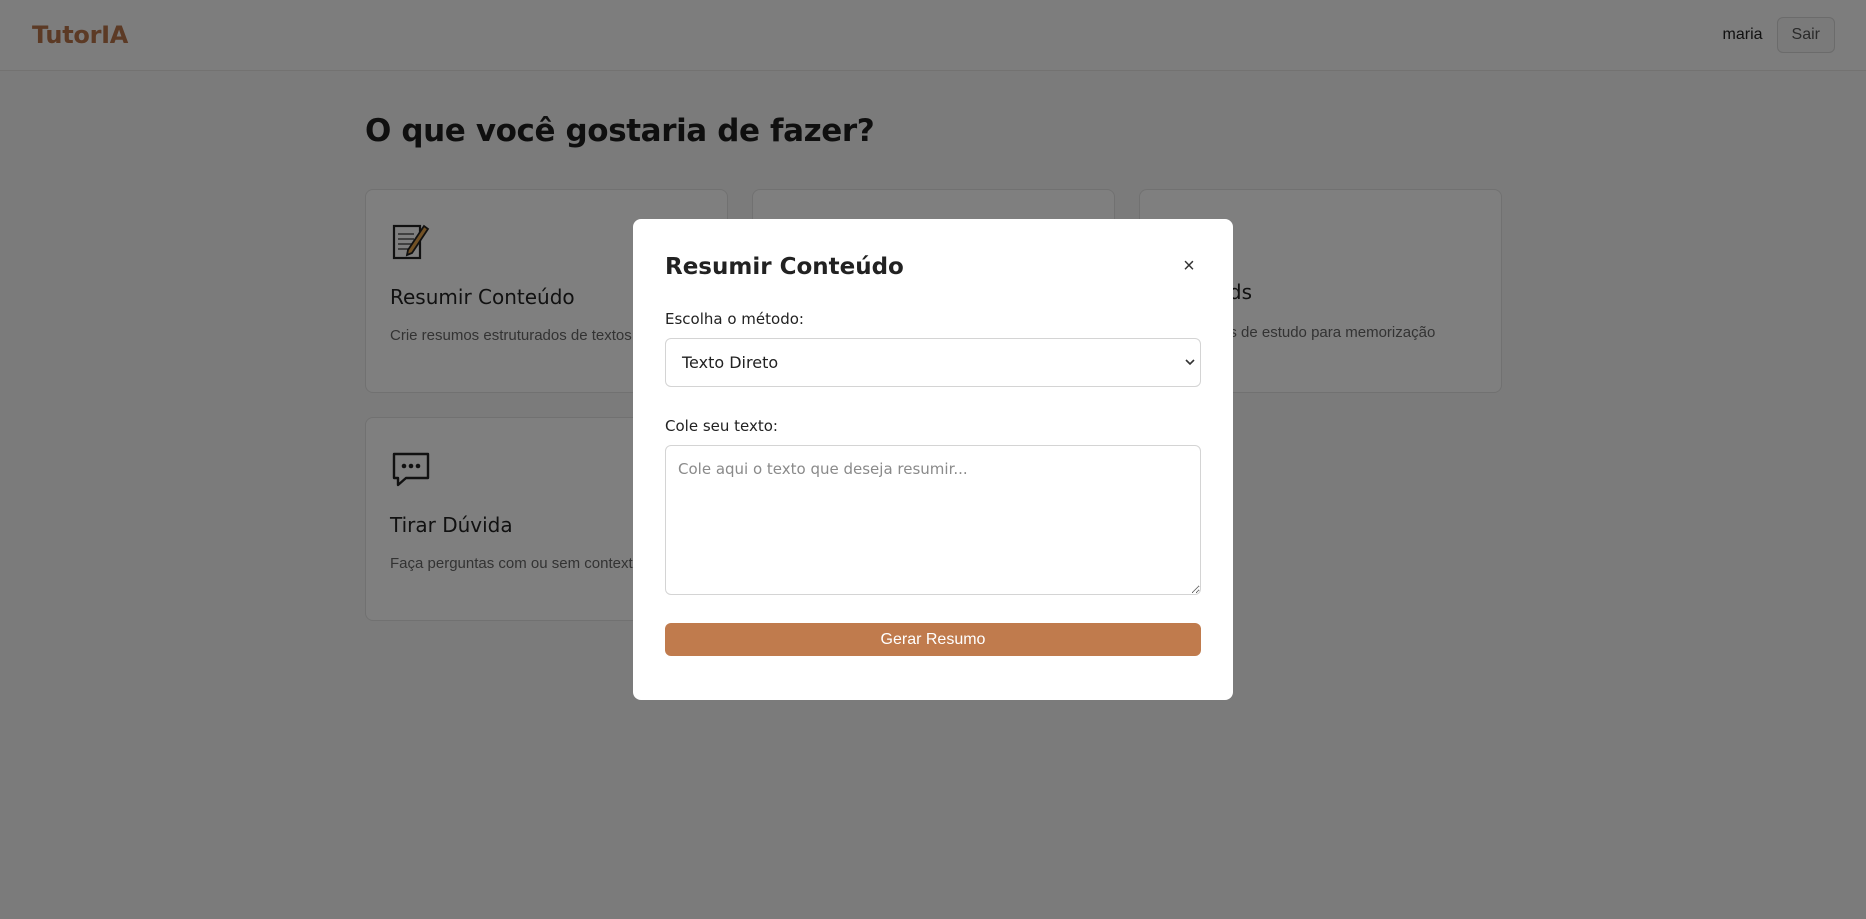  I want to click on method-select-wrapper: Texto Direto, so click(933, 362).